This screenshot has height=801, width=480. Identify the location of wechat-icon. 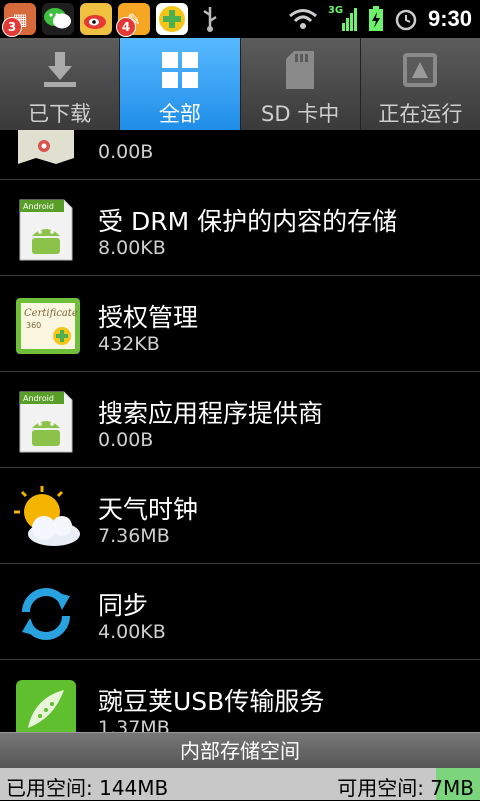
(58, 19).